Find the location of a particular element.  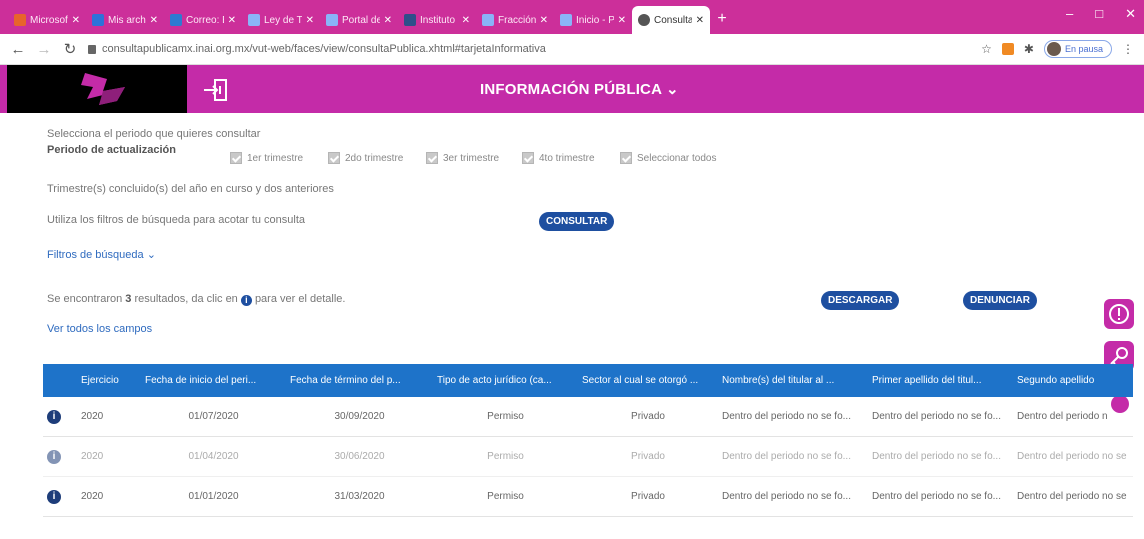

tab-title: Fracción I is located at coordinates (517, 20).